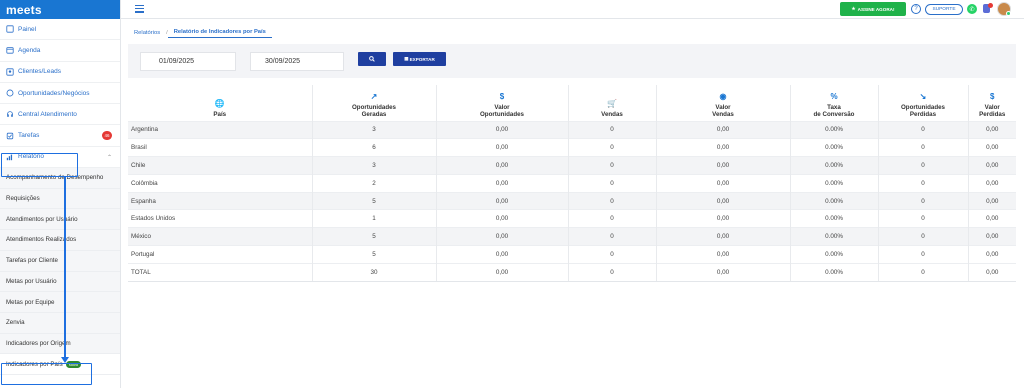  What do you see at coordinates (60, 302) in the screenshot?
I see `submenu-item-metas-equipe: Metas por Equipe` at bounding box center [60, 302].